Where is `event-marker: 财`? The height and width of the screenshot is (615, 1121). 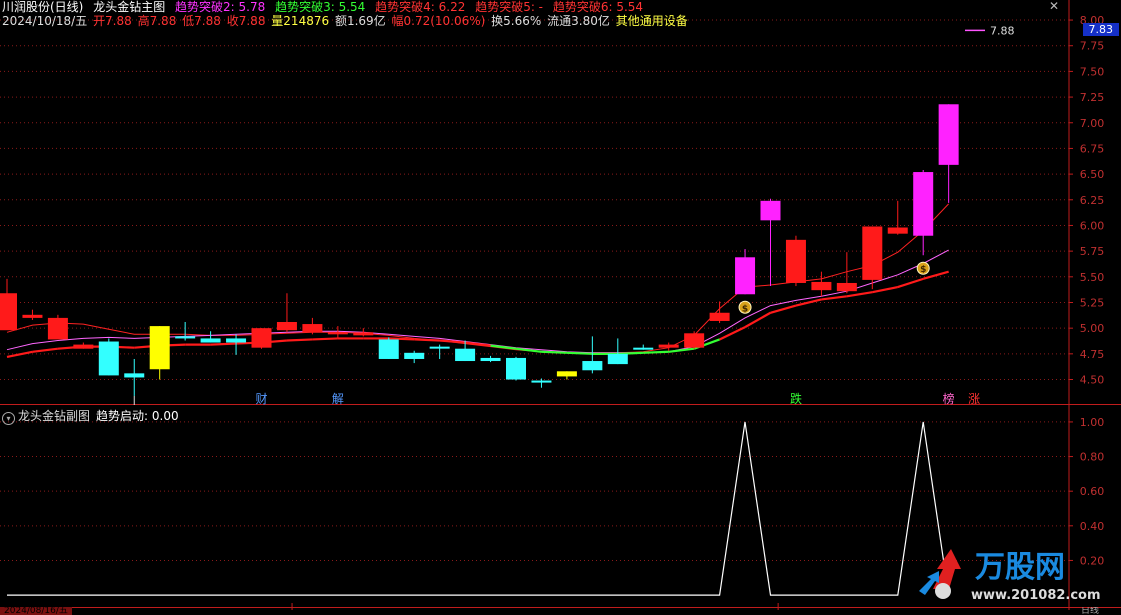
event-marker: 财 is located at coordinates (261, 398).